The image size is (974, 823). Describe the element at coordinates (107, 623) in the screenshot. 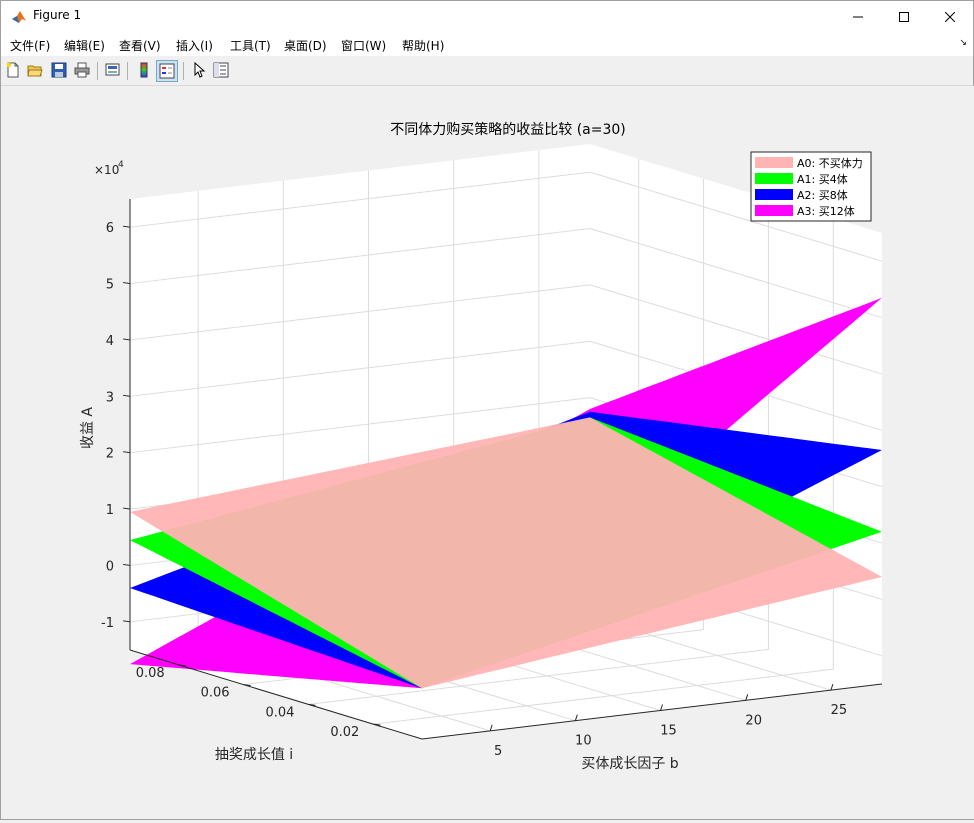

I see `z-tick-label: -1` at that location.